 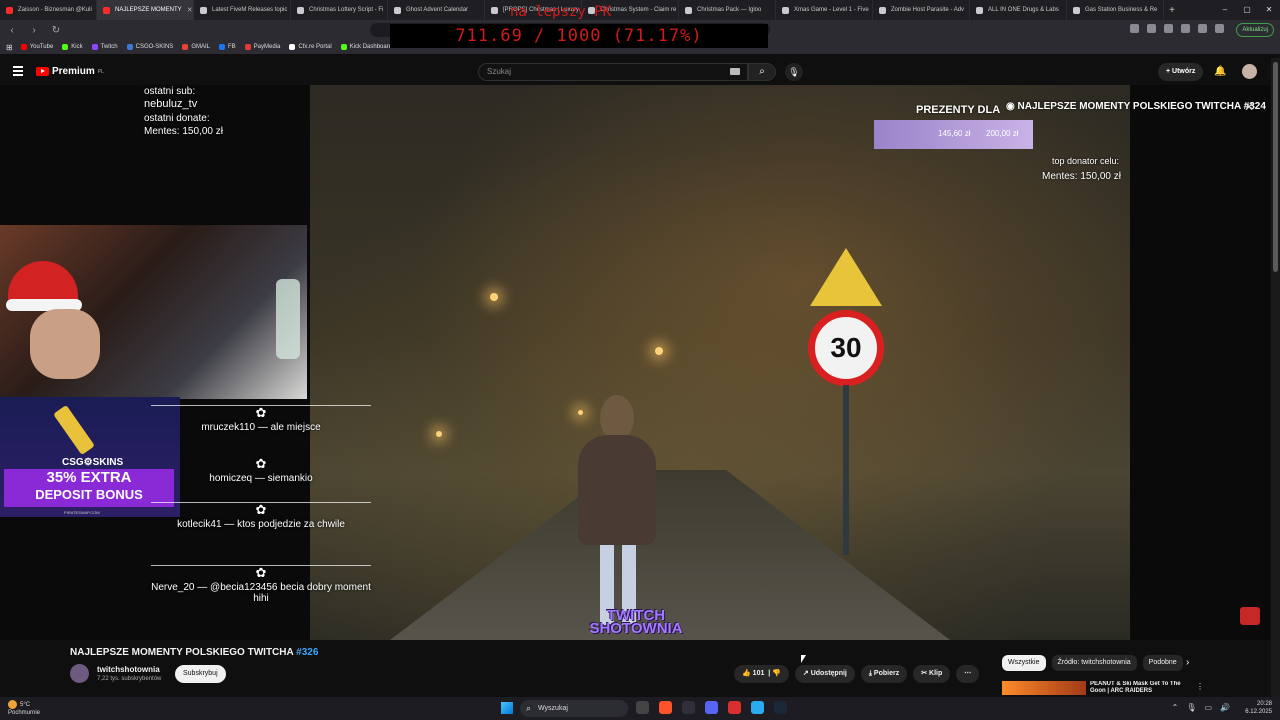 I want to click on bookmark-item: CSGO-SKINS, so click(x=149, y=47).